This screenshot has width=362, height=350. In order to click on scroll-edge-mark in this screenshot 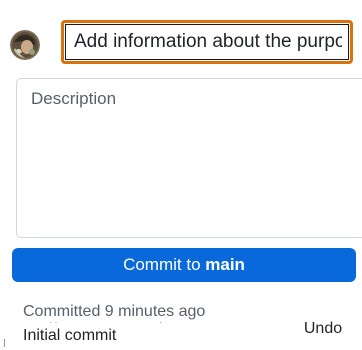, I will do `click(4, 343)`.